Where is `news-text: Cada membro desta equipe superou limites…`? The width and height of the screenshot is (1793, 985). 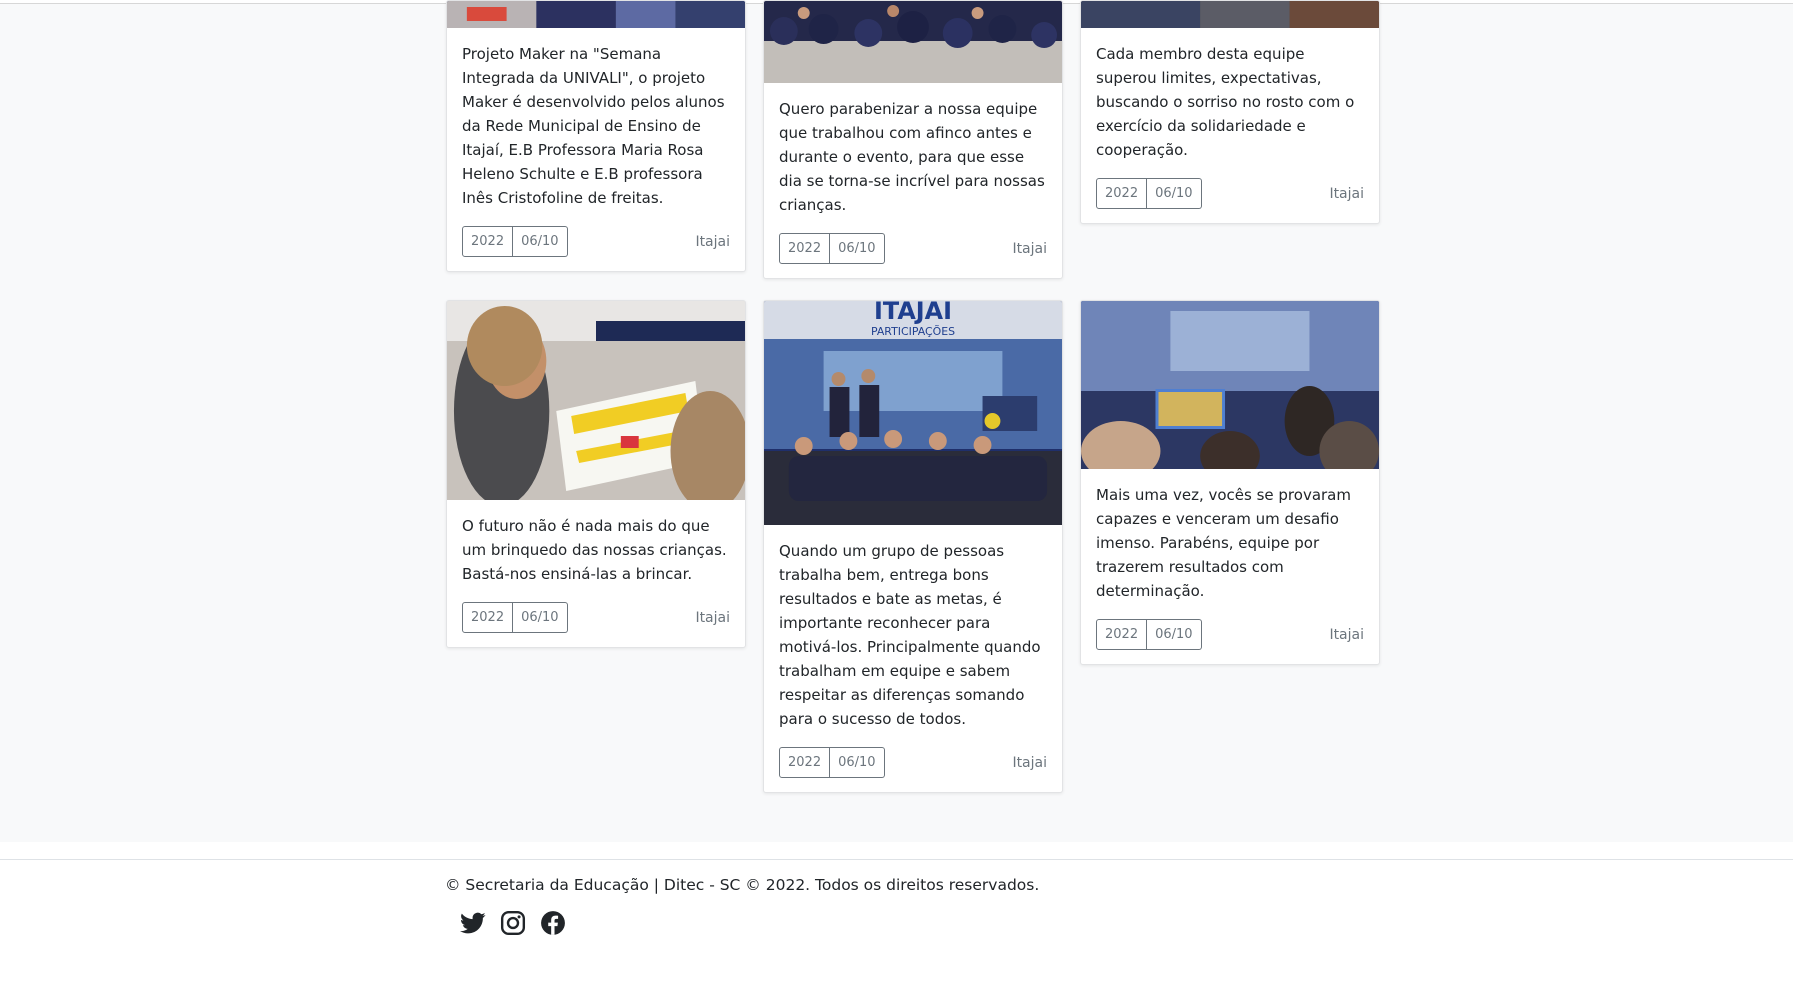
news-text: Cada membro desta equipe superou limites… is located at coordinates (1225, 102).